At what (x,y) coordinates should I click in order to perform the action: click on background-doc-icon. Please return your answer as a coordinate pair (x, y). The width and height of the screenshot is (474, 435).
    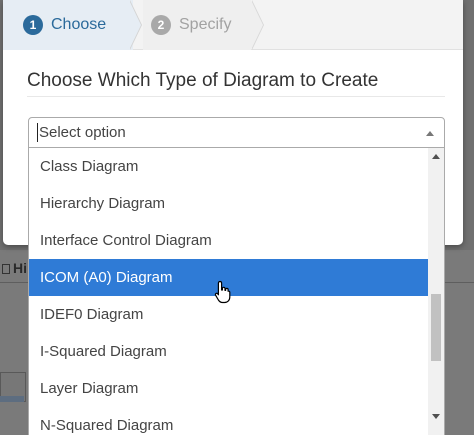
    Looking at the image, I should click on (6, 269).